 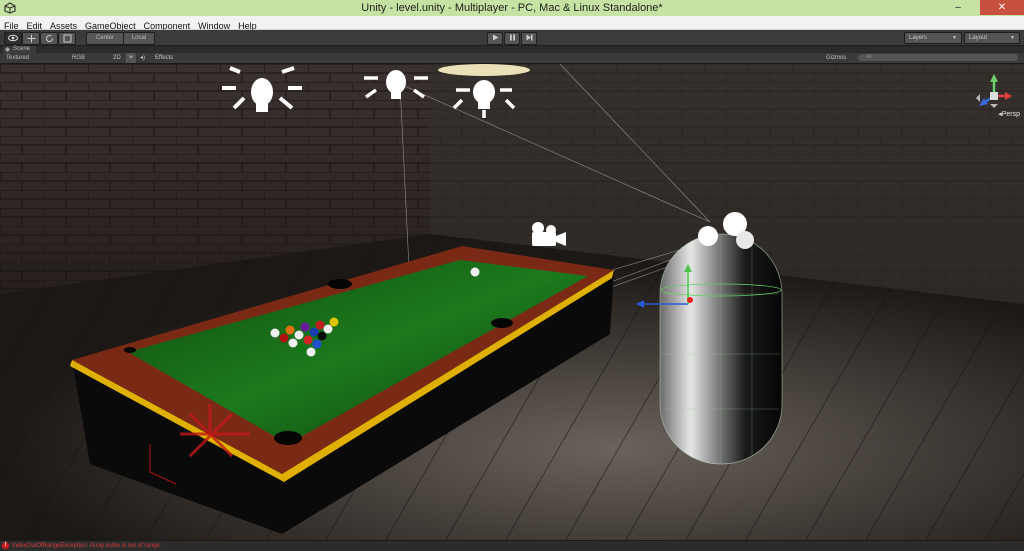 What do you see at coordinates (933, 38) in the screenshot?
I see `layers-dropdown: Layers ▼` at bounding box center [933, 38].